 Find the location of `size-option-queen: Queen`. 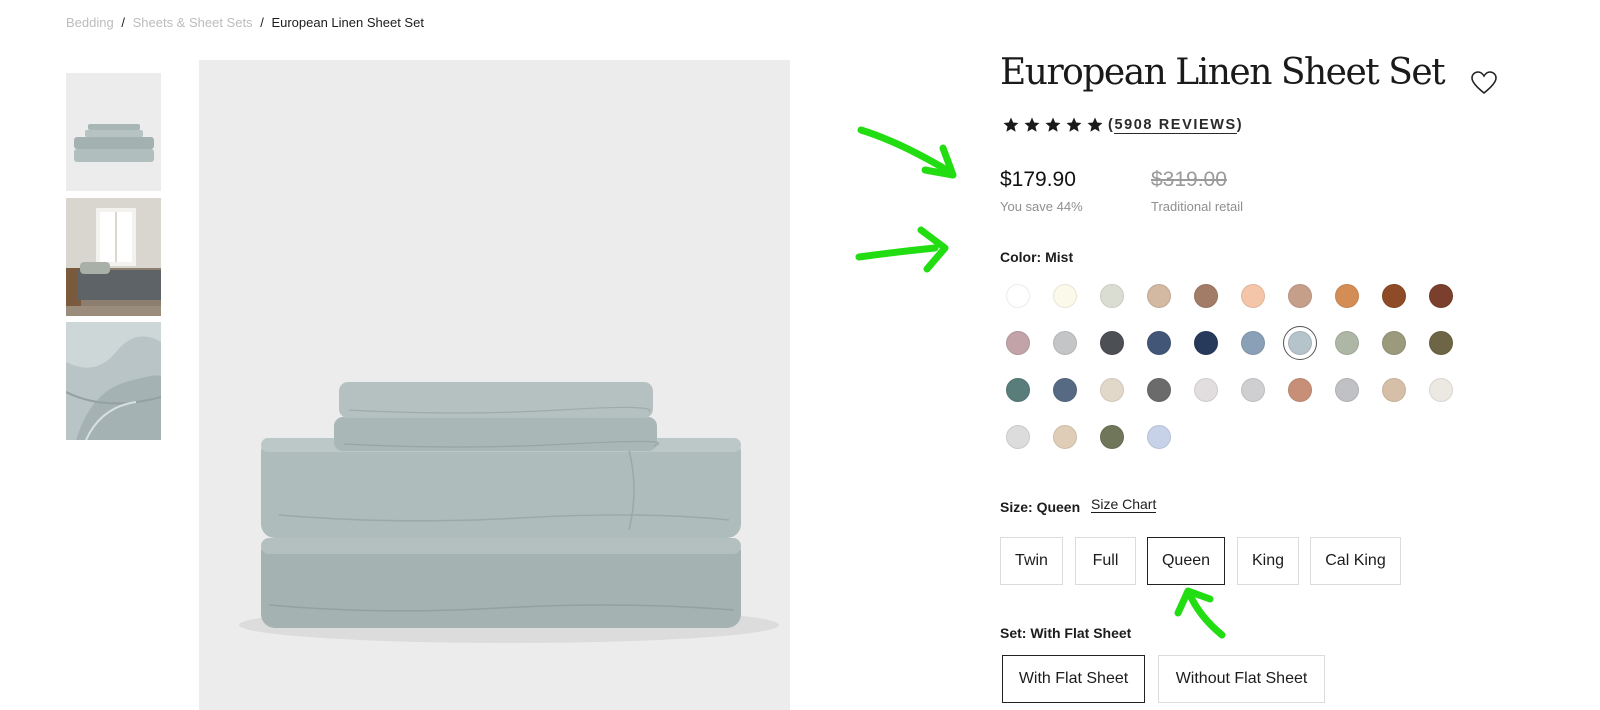

size-option-queen: Queen is located at coordinates (1186, 561).